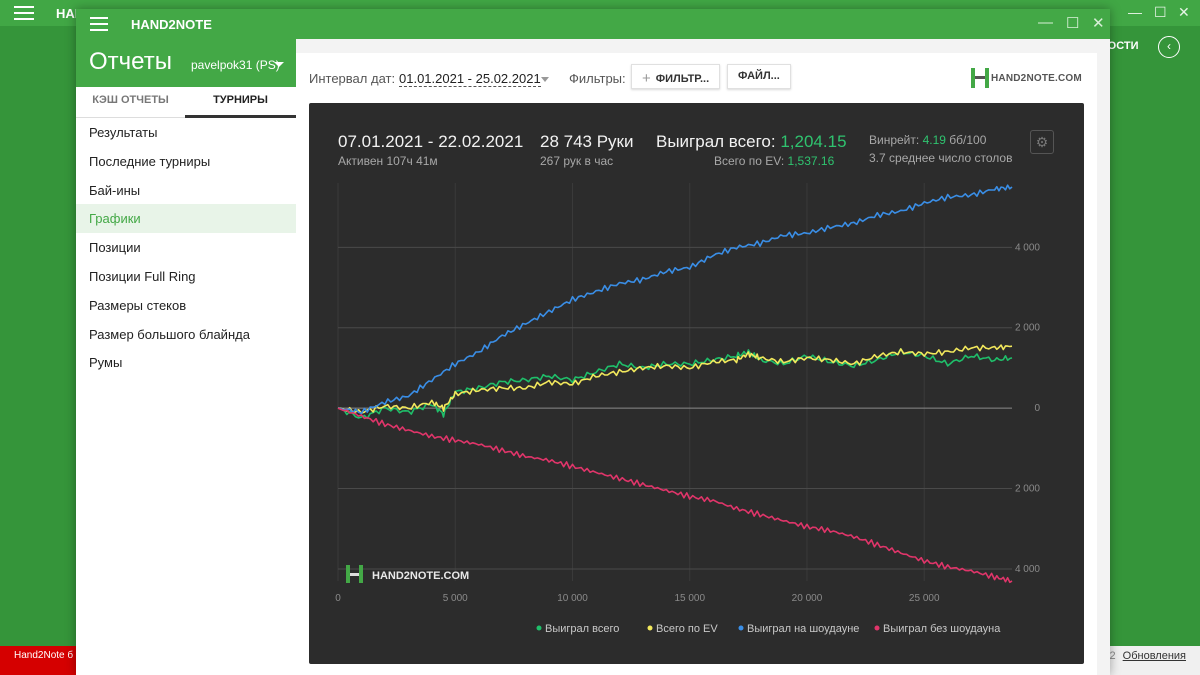 Image resolution: width=1200 pixels, height=675 pixels. I want to click on date-dropdown-chevron-icon, so click(545, 79).